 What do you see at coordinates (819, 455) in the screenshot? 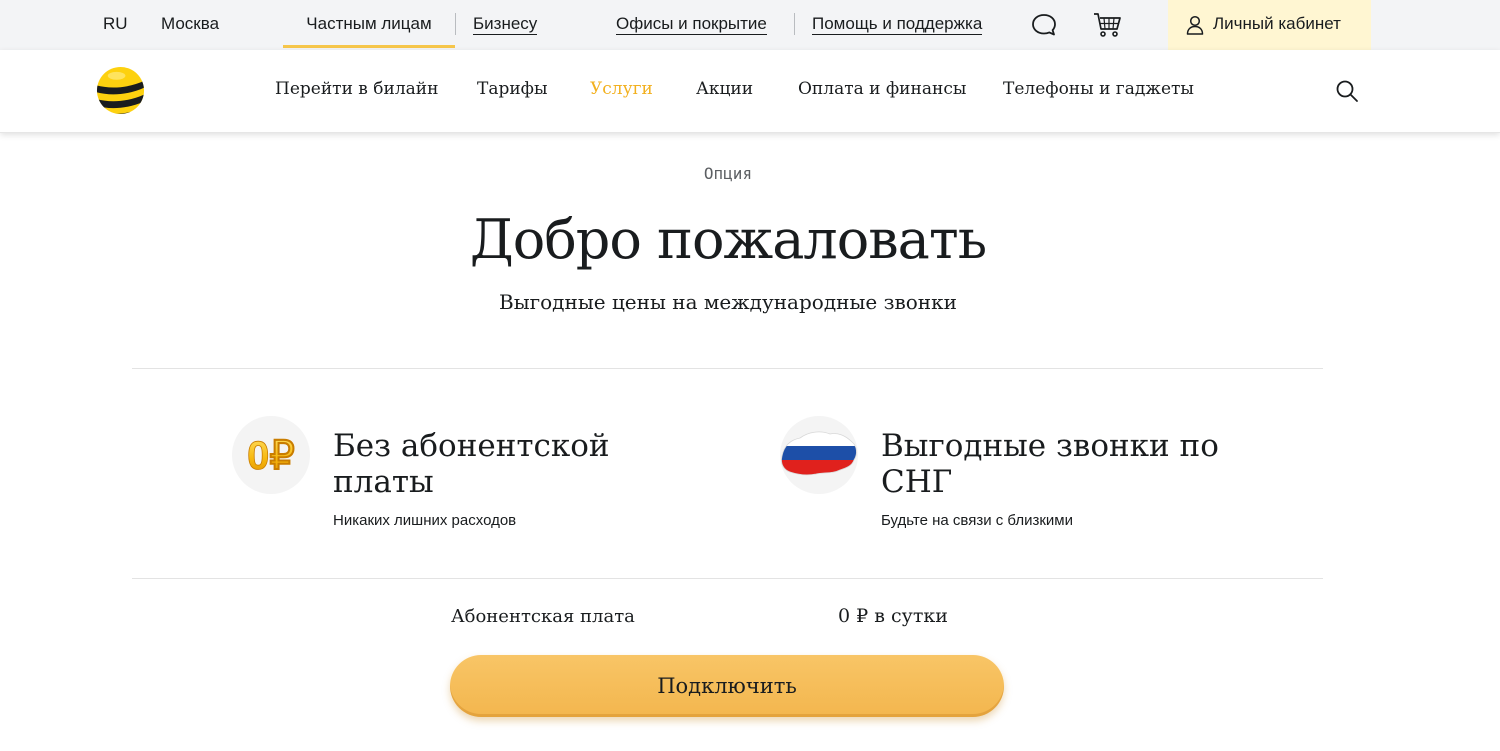
I see `russia-map-icon` at bounding box center [819, 455].